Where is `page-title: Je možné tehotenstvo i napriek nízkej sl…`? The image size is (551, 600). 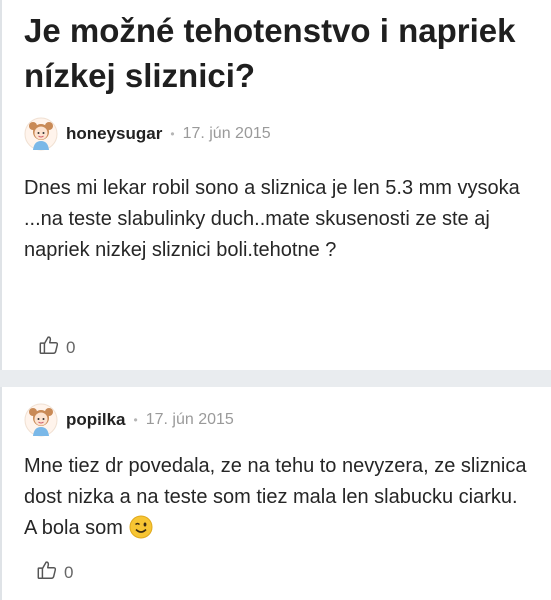
page-title: Je možné tehotenstvo i napriek nízkej sl… is located at coordinates (270, 53).